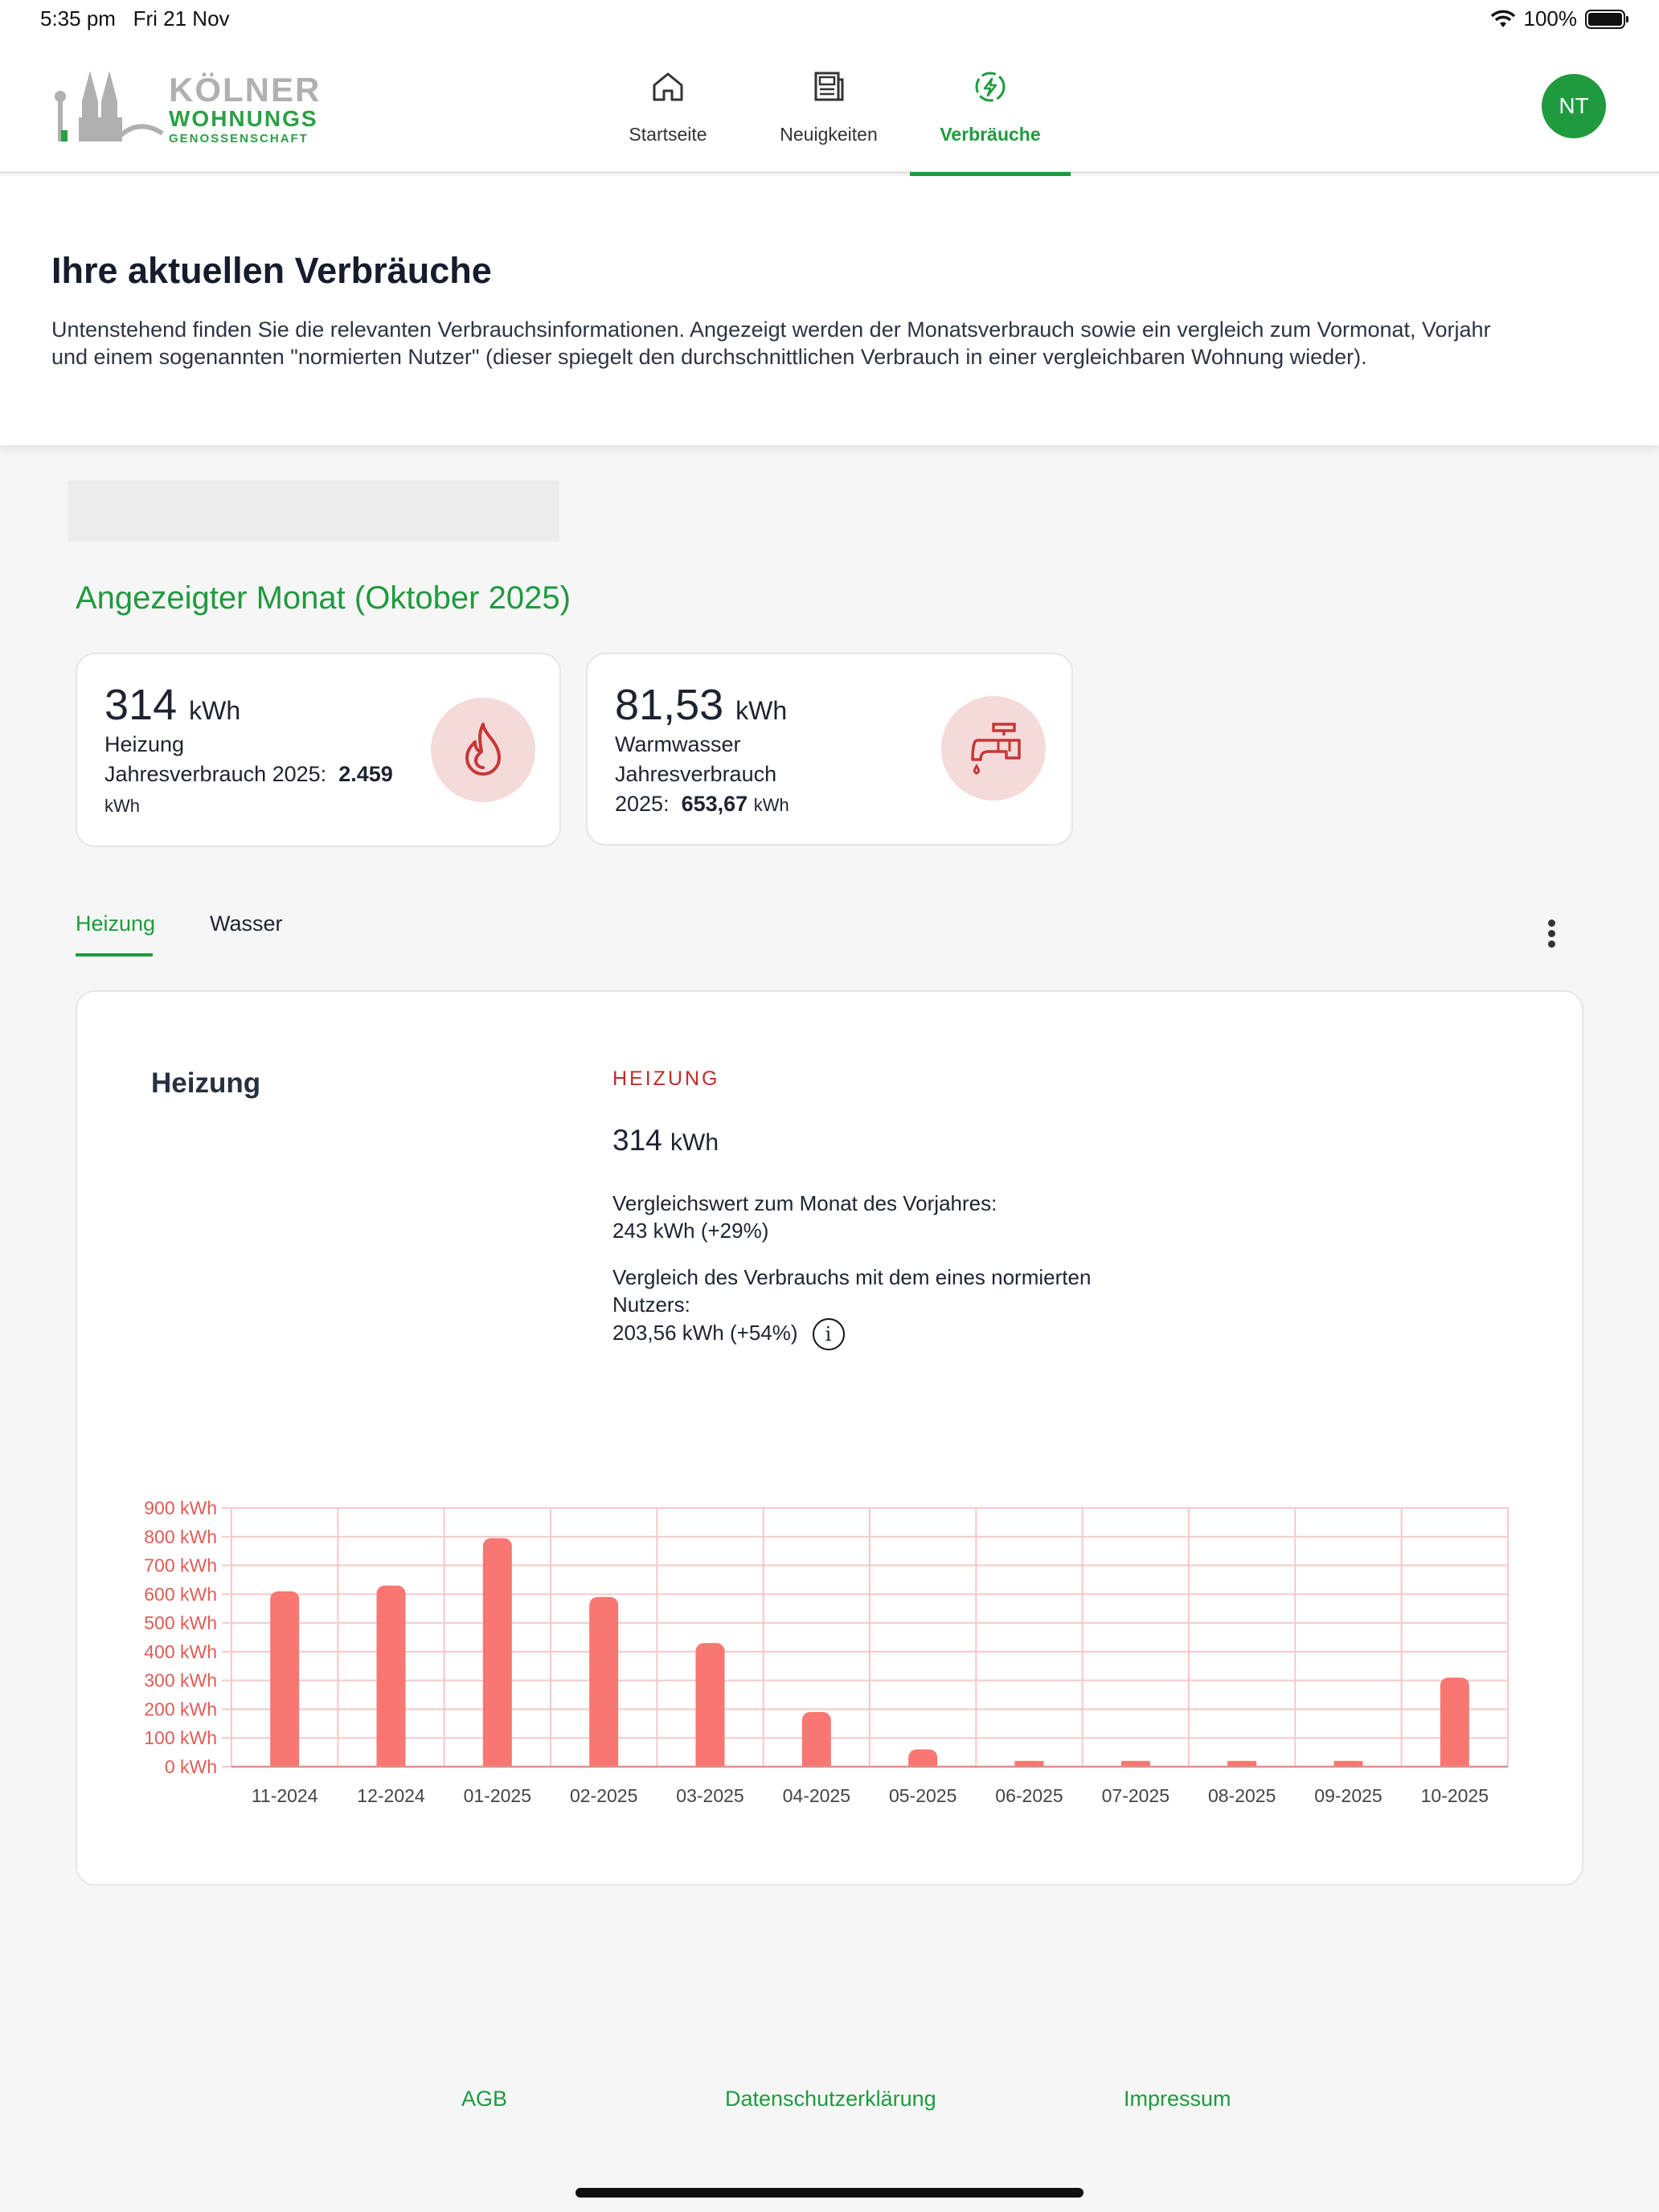 The height and width of the screenshot is (2212, 1659). What do you see at coordinates (116, 924) in the screenshot?
I see `tab-heizung: Heizung` at bounding box center [116, 924].